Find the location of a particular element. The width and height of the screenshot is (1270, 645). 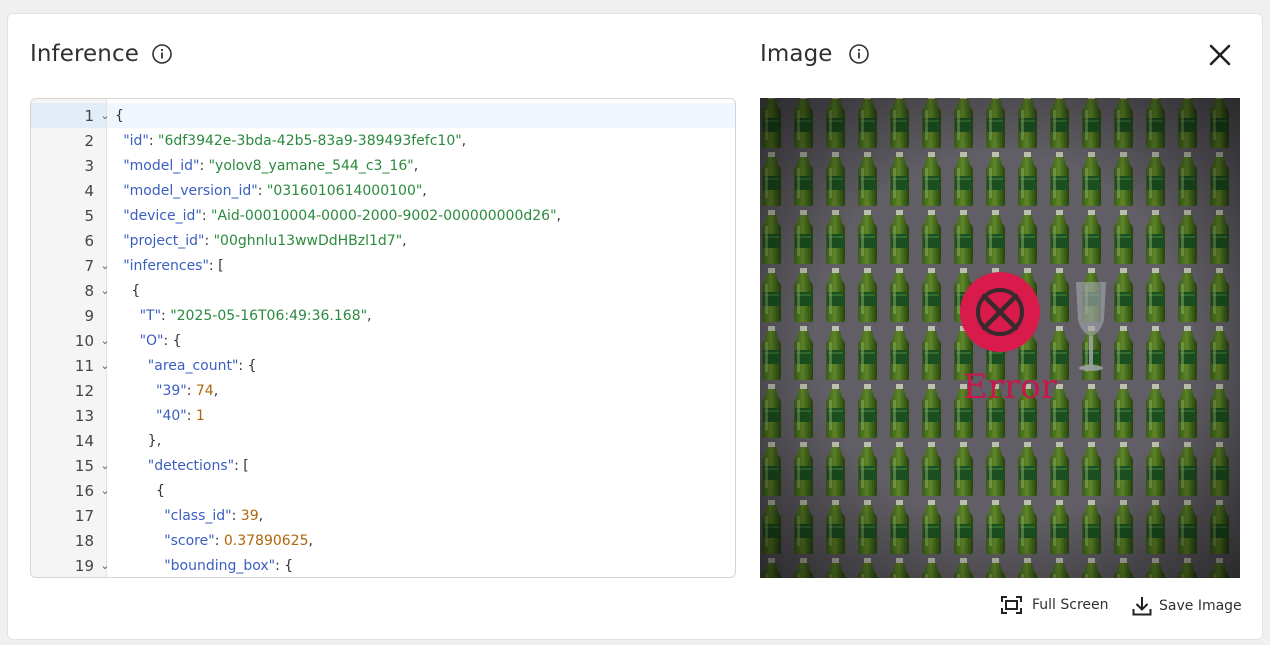

code-line: 10 ⌄ "O": { is located at coordinates (383, 340).